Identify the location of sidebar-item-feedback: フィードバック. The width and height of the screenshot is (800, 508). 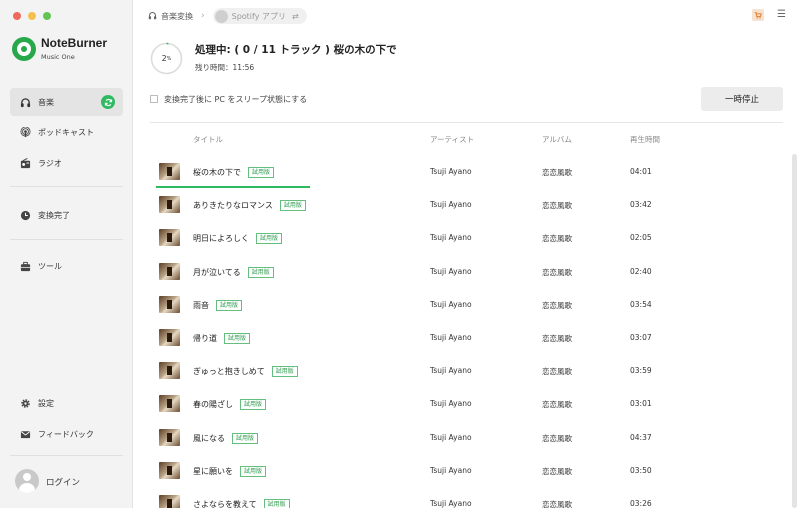
(66, 434).